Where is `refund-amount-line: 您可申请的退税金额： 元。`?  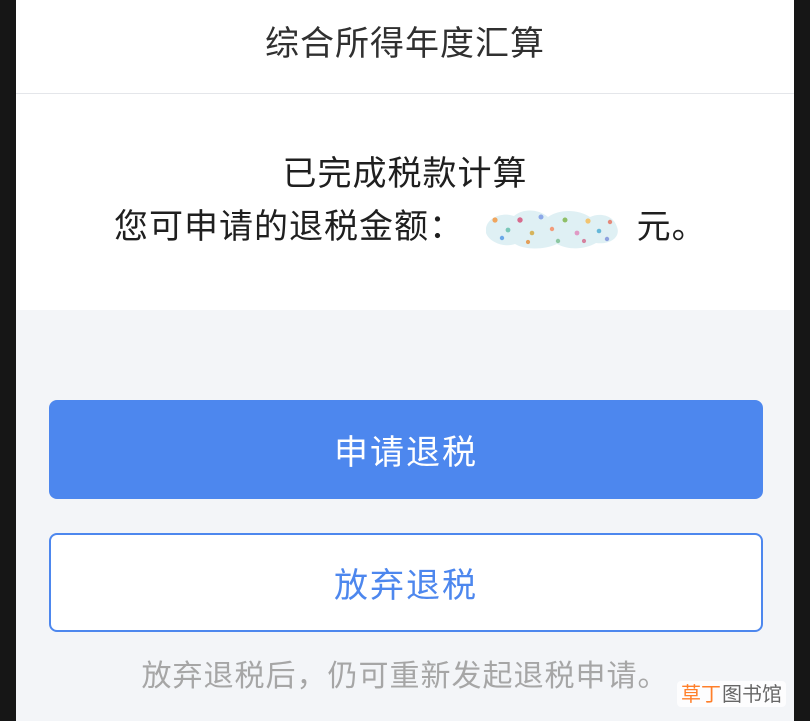 refund-amount-line: 您可申请的退税金额： 元。 is located at coordinates (410, 225).